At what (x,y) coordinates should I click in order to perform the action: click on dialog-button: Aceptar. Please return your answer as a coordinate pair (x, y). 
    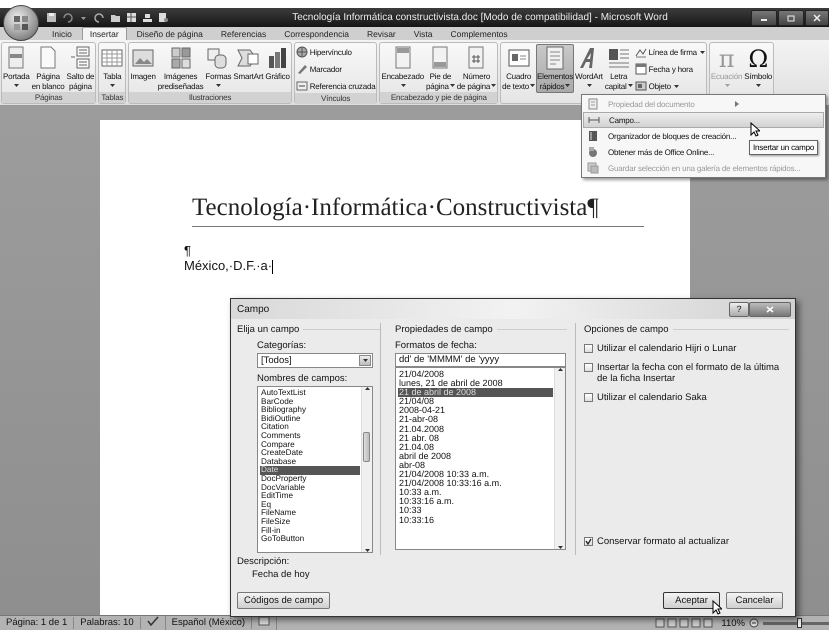
    Looking at the image, I should click on (691, 600).